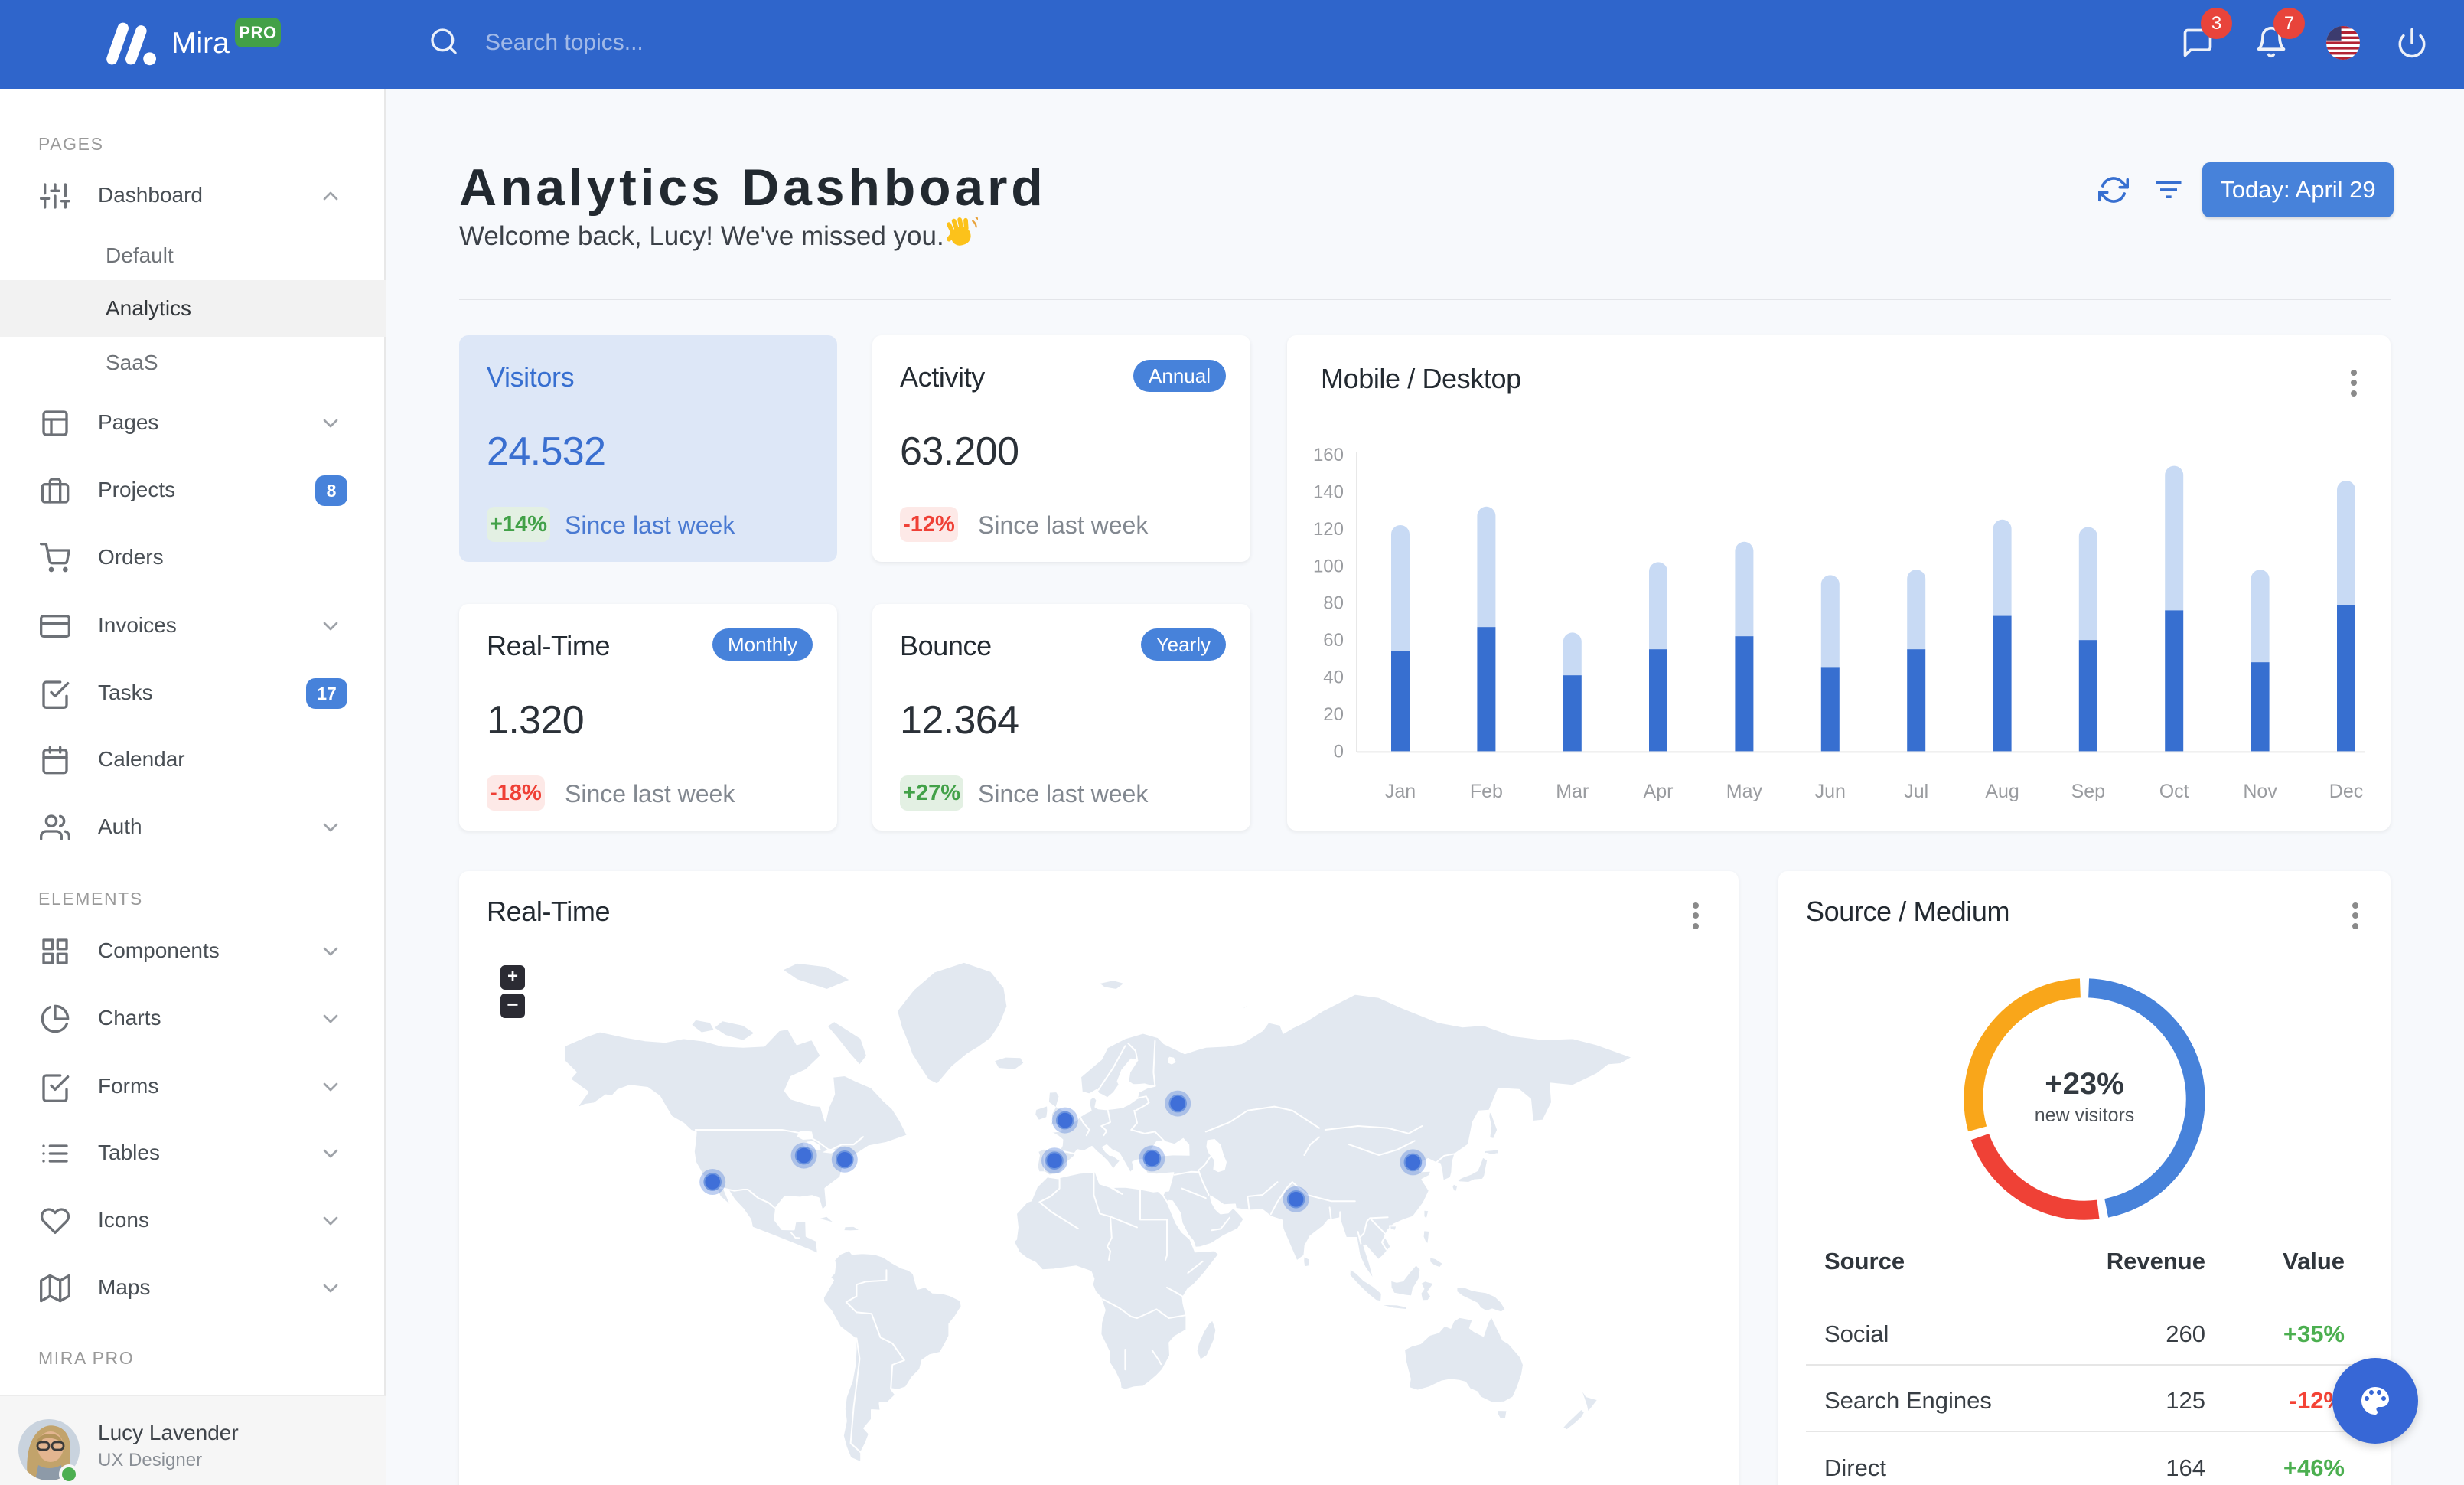 This screenshot has width=2464, height=1485. Describe the element at coordinates (1572, 791) in the screenshot. I see `svg-text: Mar` at that location.